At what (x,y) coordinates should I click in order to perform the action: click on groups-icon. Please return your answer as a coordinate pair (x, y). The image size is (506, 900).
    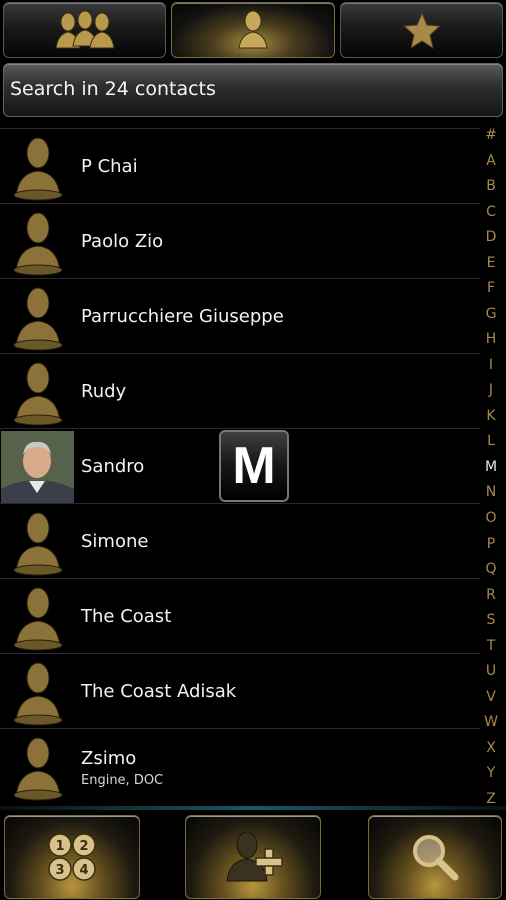
    Looking at the image, I should click on (84, 29).